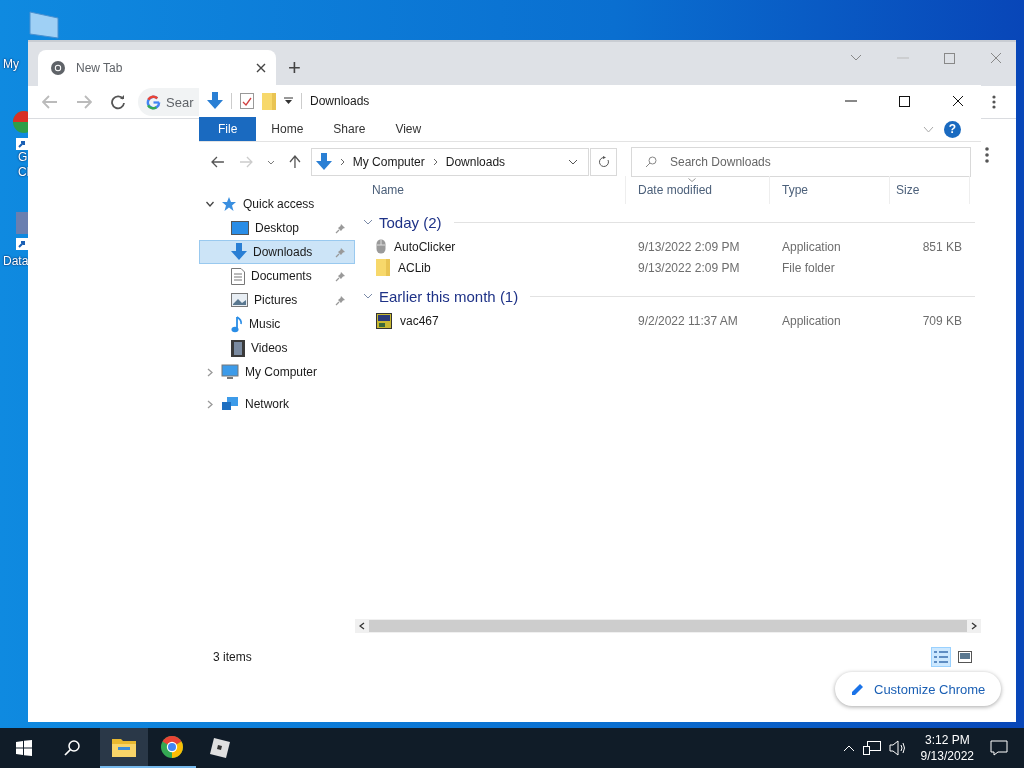  What do you see at coordinates (999, 748) in the screenshot?
I see `notification-icon` at bounding box center [999, 748].